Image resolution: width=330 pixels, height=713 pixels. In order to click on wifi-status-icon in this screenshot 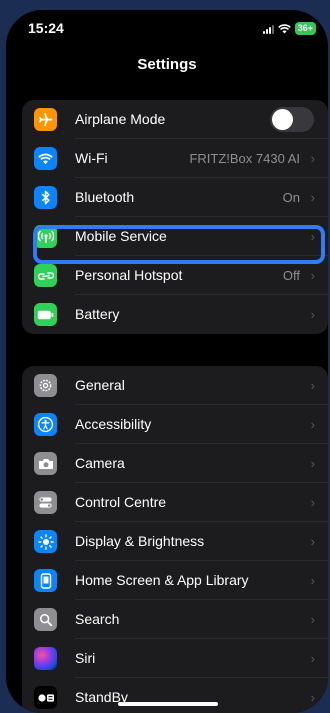, I will do `click(284, 28)`.